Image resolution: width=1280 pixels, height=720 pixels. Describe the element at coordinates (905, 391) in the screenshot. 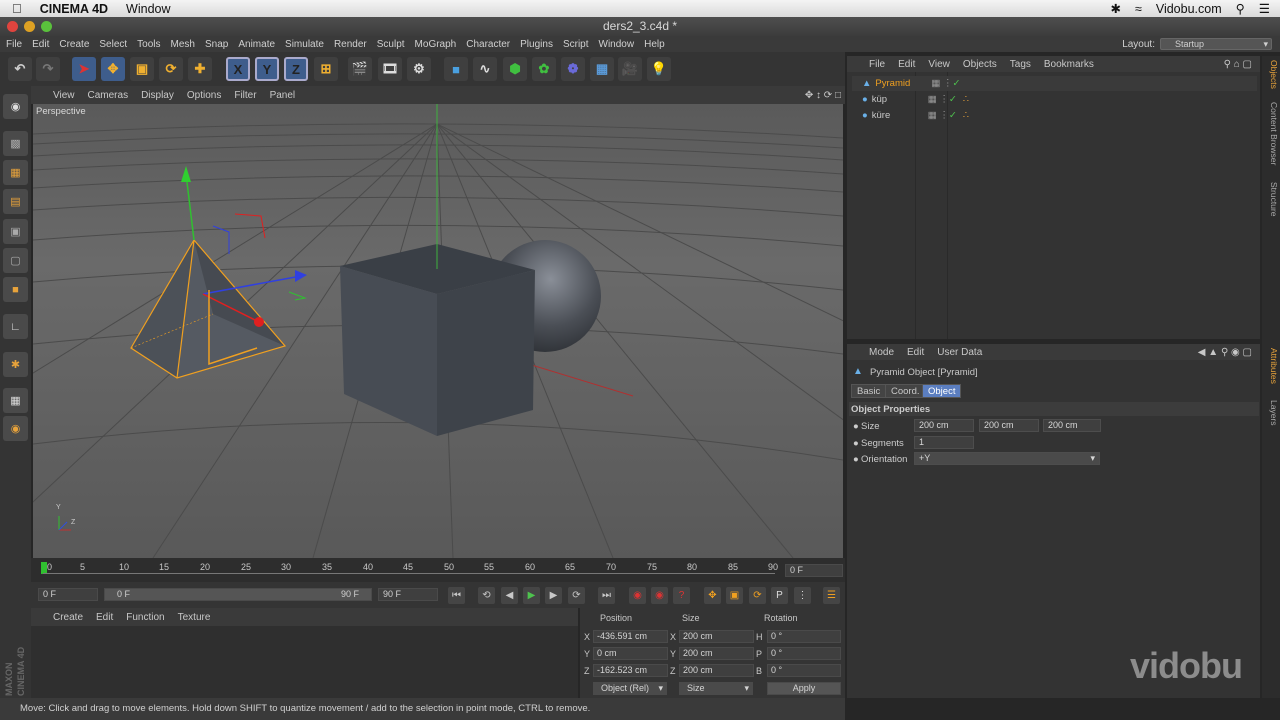

I see `tab-coord: Coord.` at that location.